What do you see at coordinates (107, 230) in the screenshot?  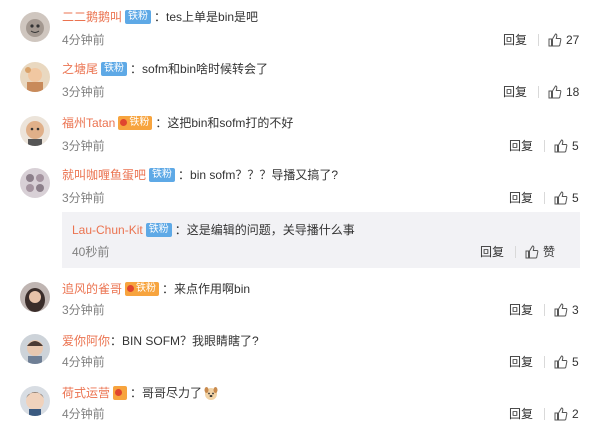 I see `subreply-username: Lau-Chun-Kit` at bounding box center [107, 230].